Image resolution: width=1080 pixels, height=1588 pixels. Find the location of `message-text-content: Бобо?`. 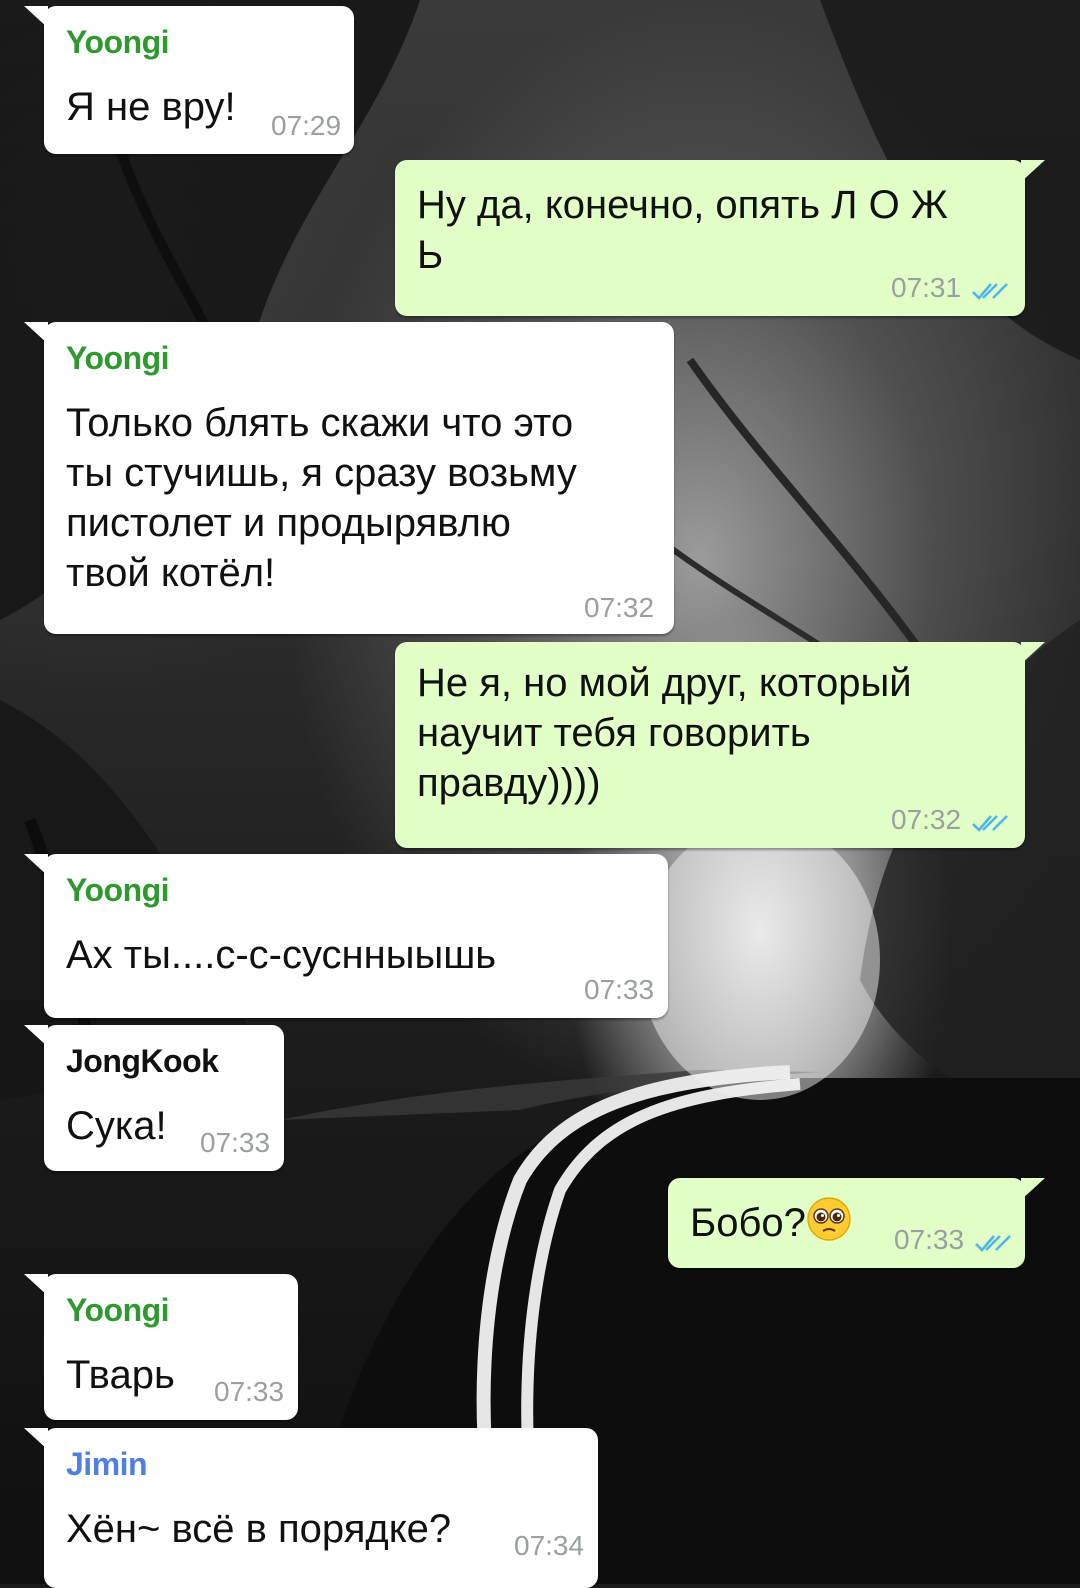

message-text-content: Бобо? is located at coordinates (748, 1223).